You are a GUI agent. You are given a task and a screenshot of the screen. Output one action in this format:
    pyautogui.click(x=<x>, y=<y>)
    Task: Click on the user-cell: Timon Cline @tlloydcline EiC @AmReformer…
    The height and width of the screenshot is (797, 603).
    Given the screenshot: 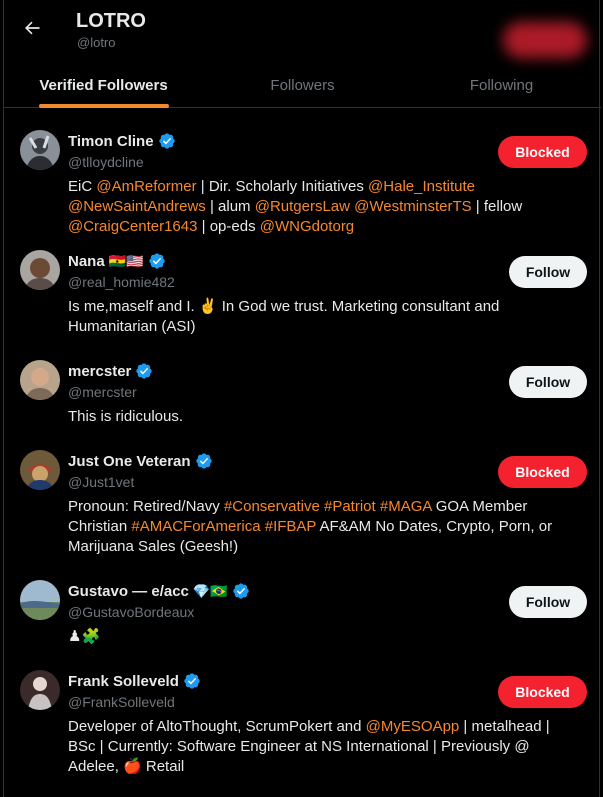 What is the action you would take?
    pyautogui.click(x=302, y=178)
    